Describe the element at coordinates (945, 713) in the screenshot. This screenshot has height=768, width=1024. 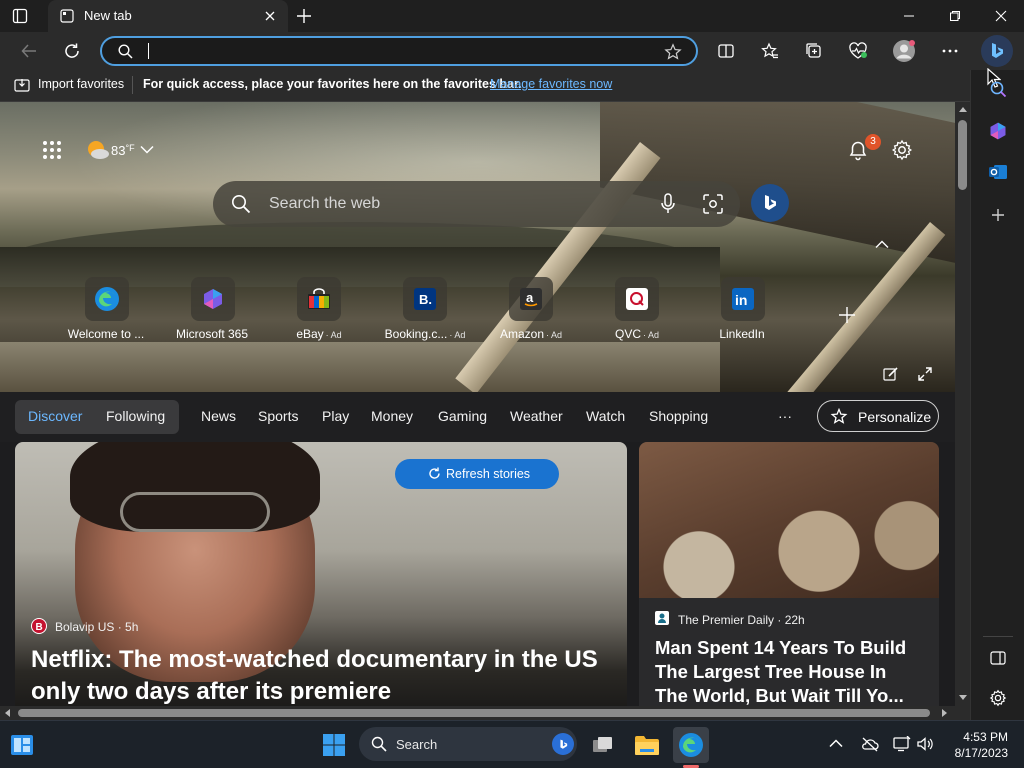
I see `scroll-right-arrow-icon` at that location.